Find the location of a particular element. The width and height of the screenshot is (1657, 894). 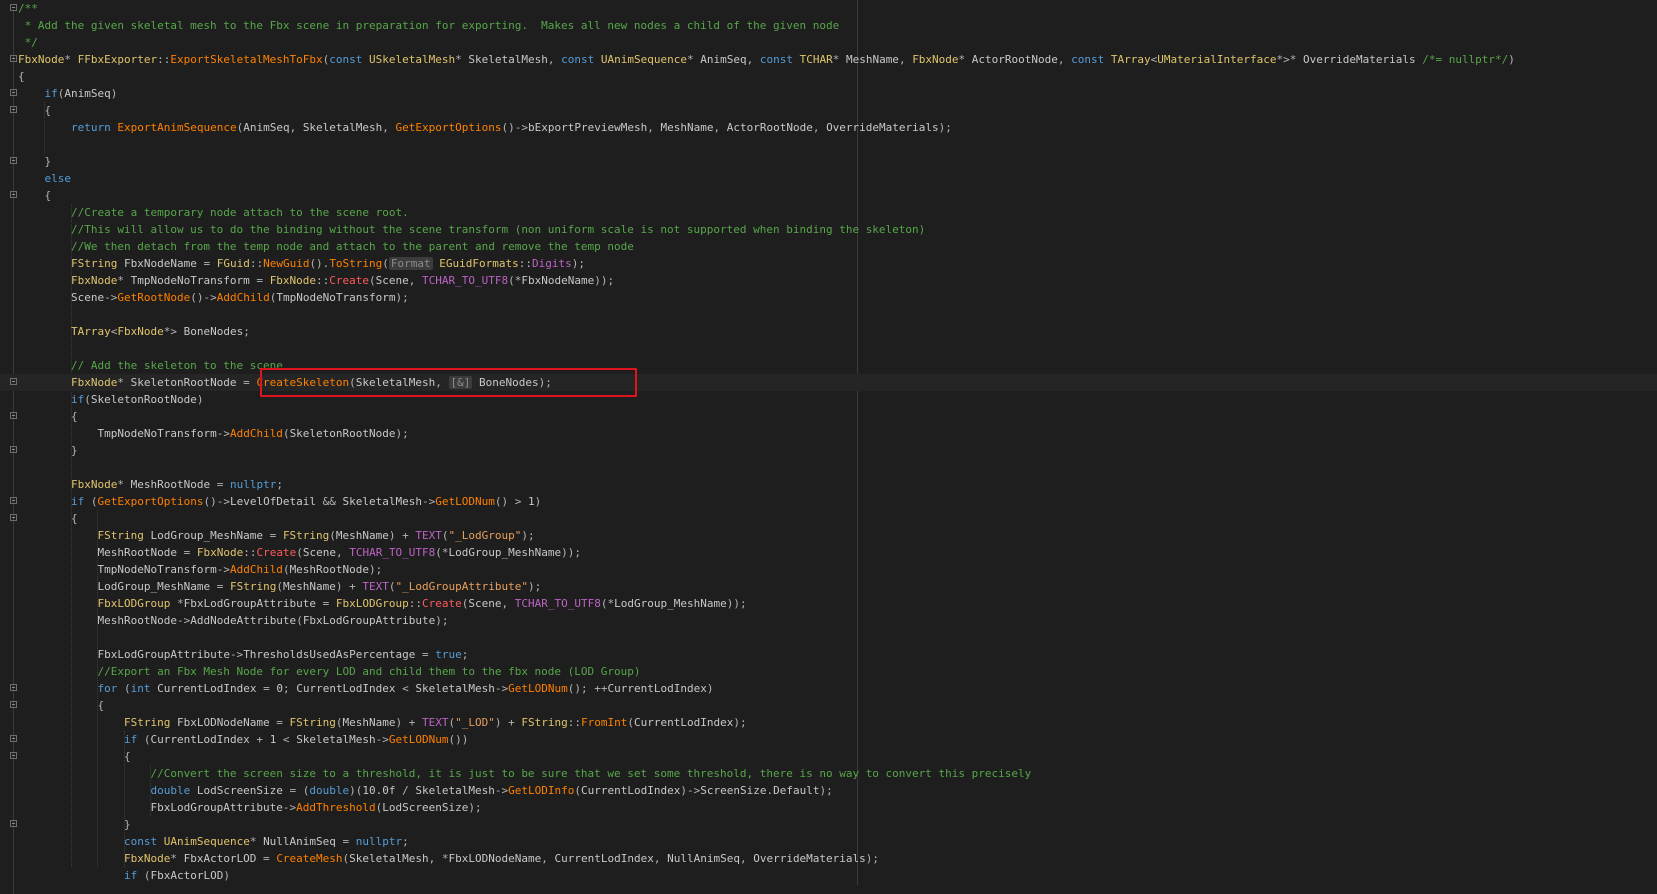

code-line: // Add the skeleton to the scene is located at coordinates (828, 365).